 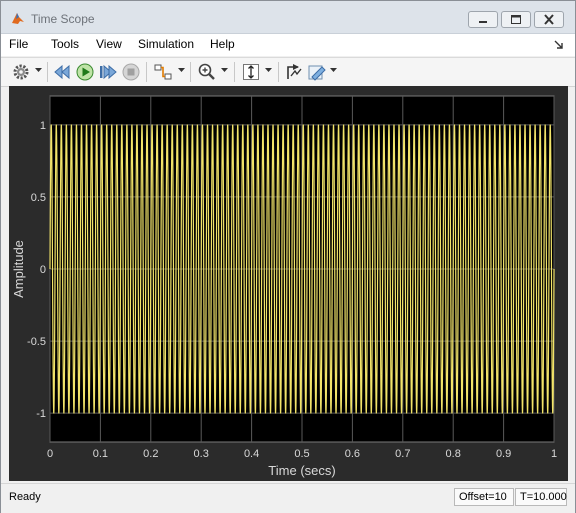 I want to click on status-bar: Ready Offset=10 T=10.000, so click(x=288, y=498).